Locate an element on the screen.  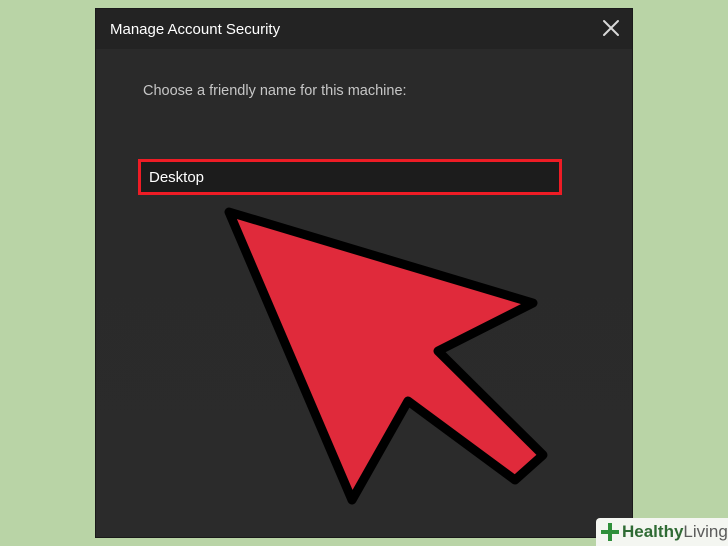
watermark-word-living: Living is located at coordinates (705, 531).